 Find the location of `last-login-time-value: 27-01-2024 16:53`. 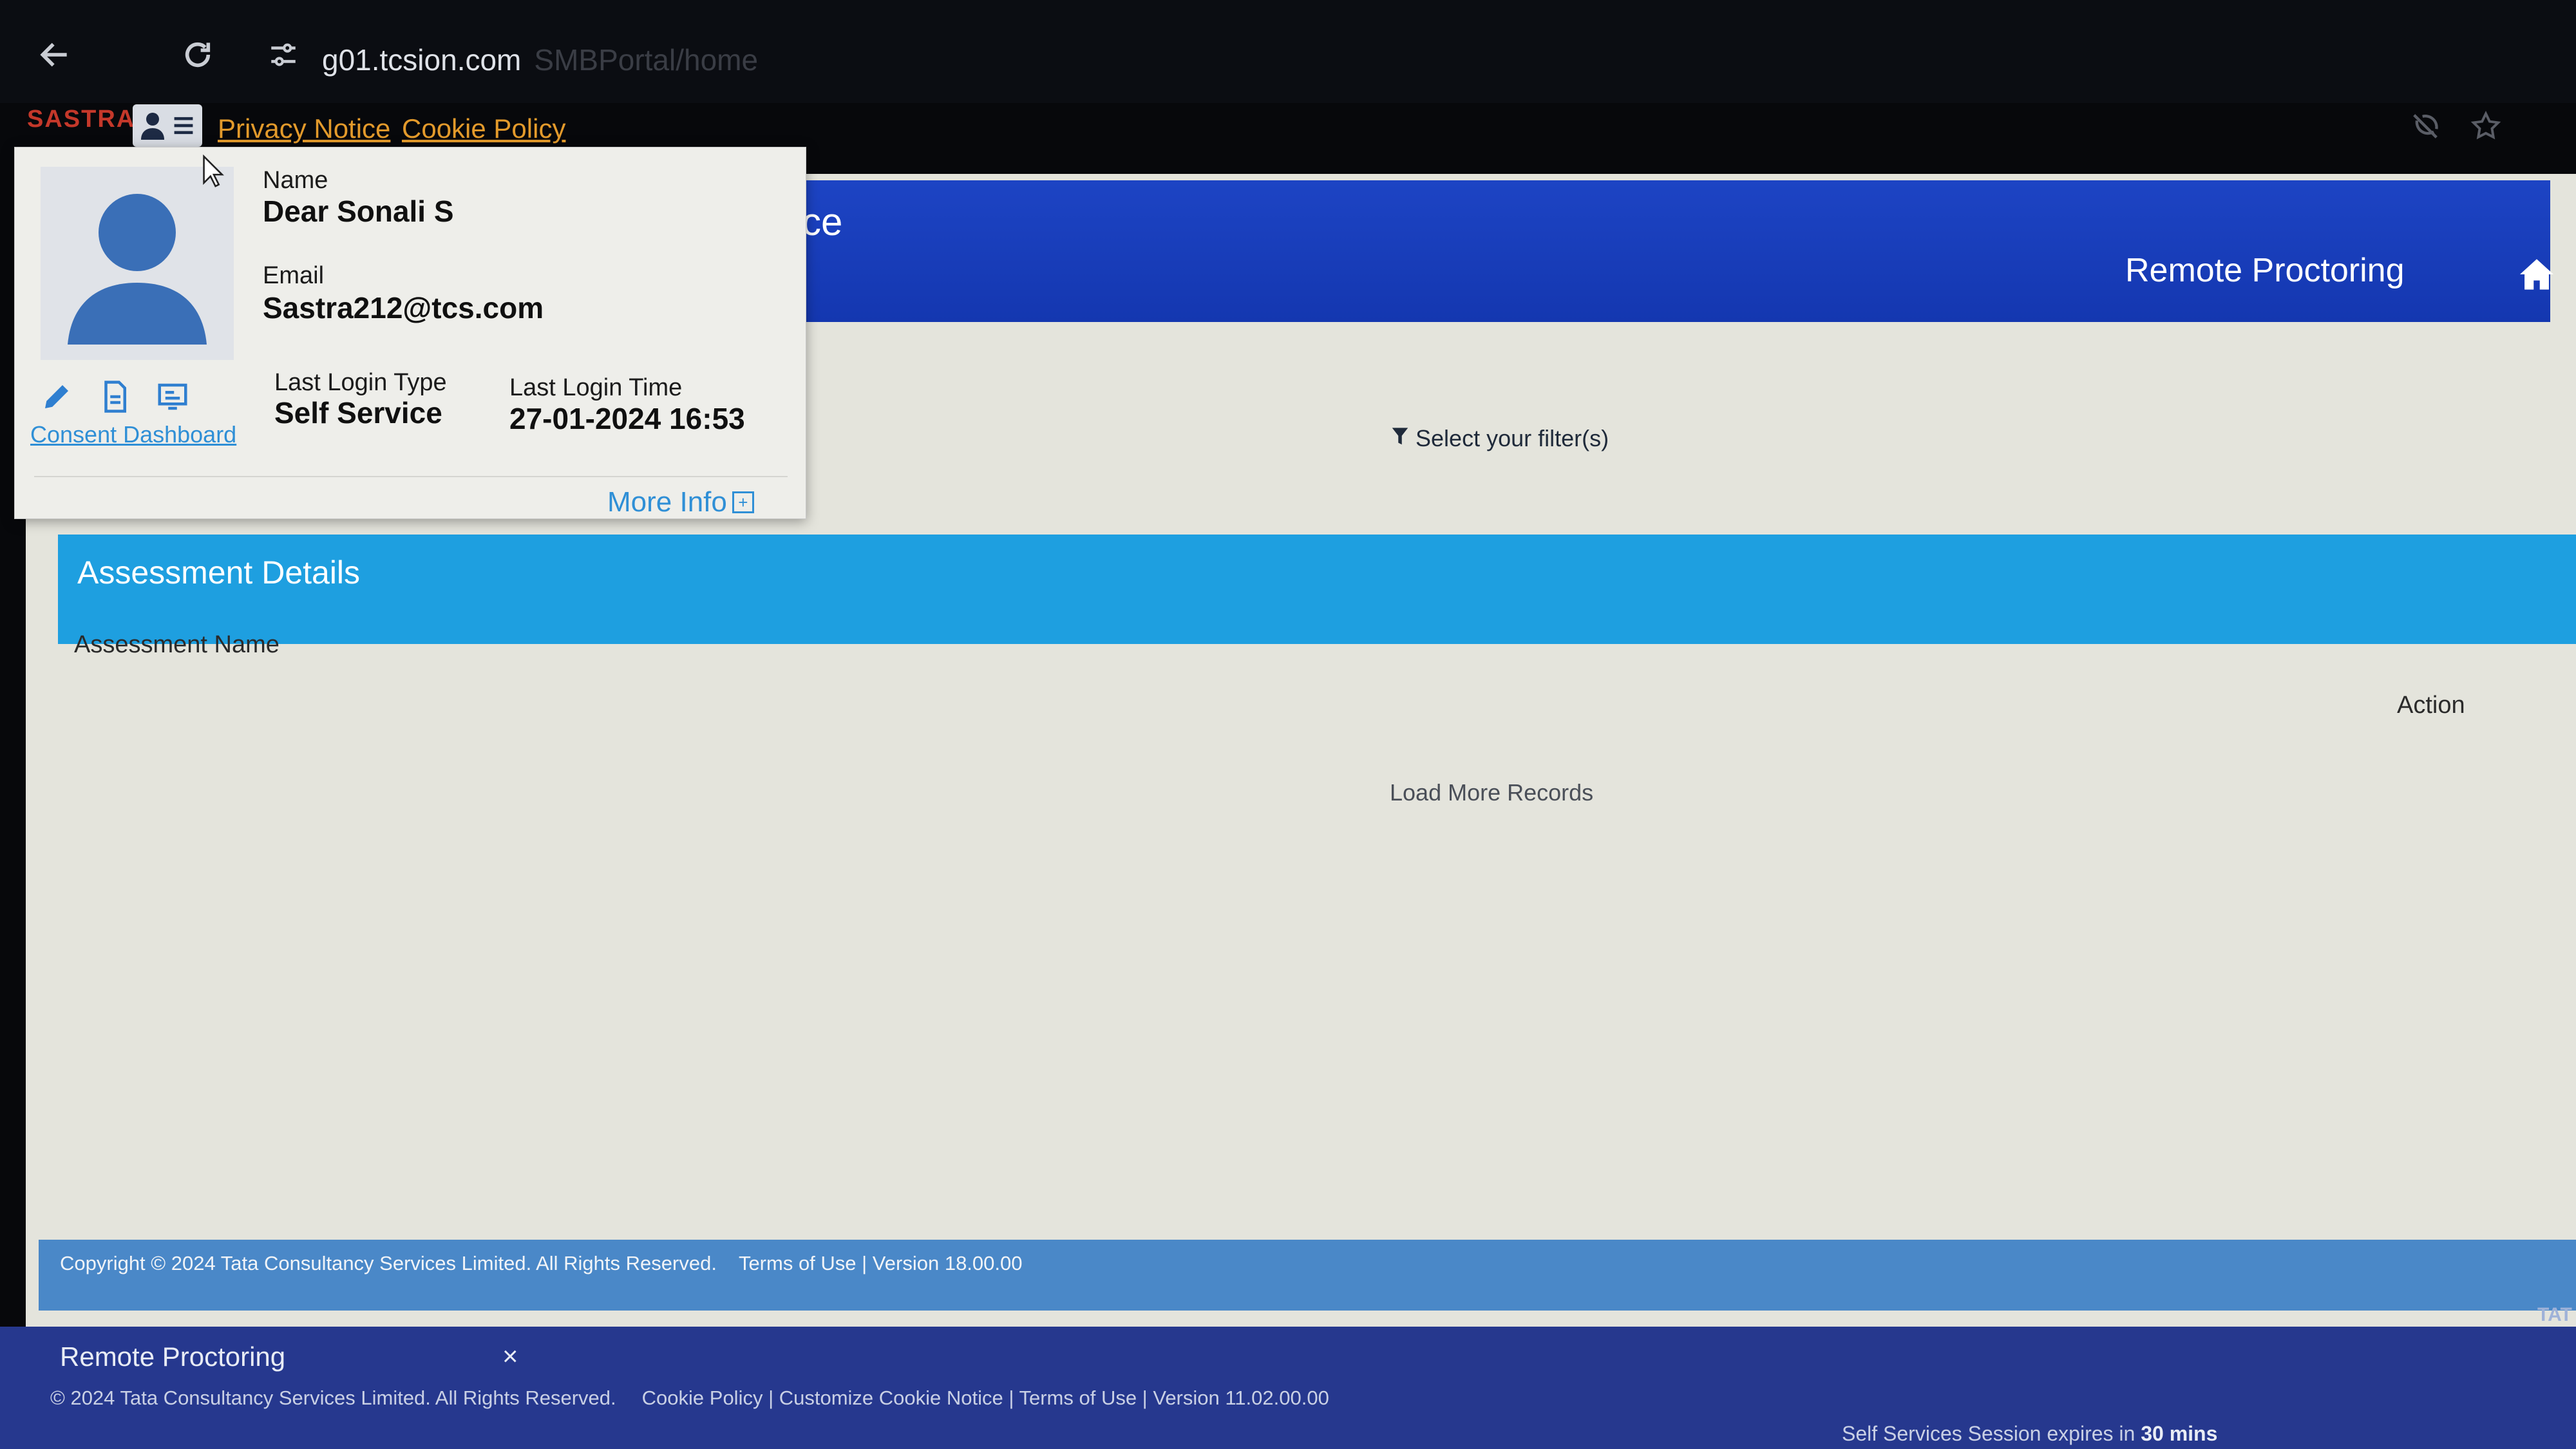

last-login-time-value: 27-01-2024 16:53 is located at coordinates (627, 418).